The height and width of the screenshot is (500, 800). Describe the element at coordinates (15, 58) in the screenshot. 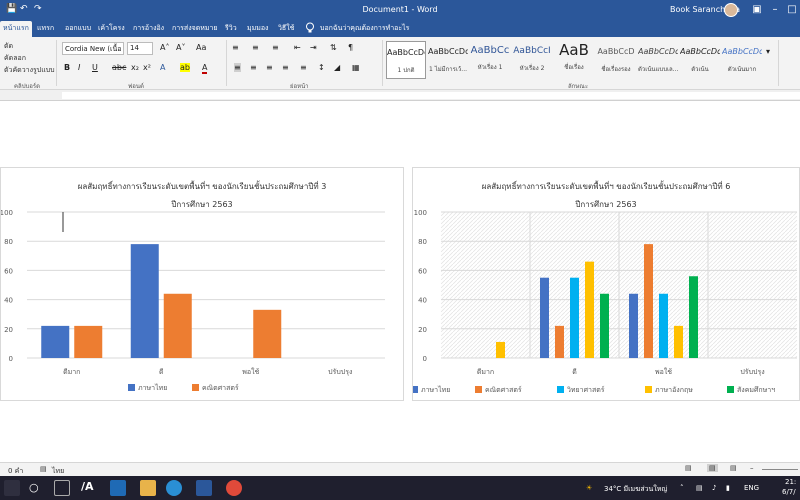

I see `copy-button: คัดลอก` at that location.